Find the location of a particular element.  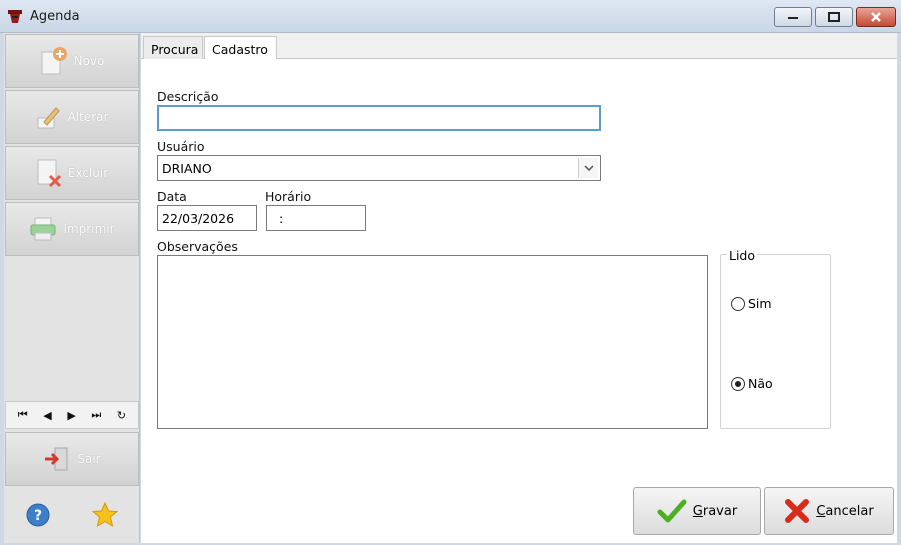

excluir-button: Excluir is located at coordinates (72, 173).